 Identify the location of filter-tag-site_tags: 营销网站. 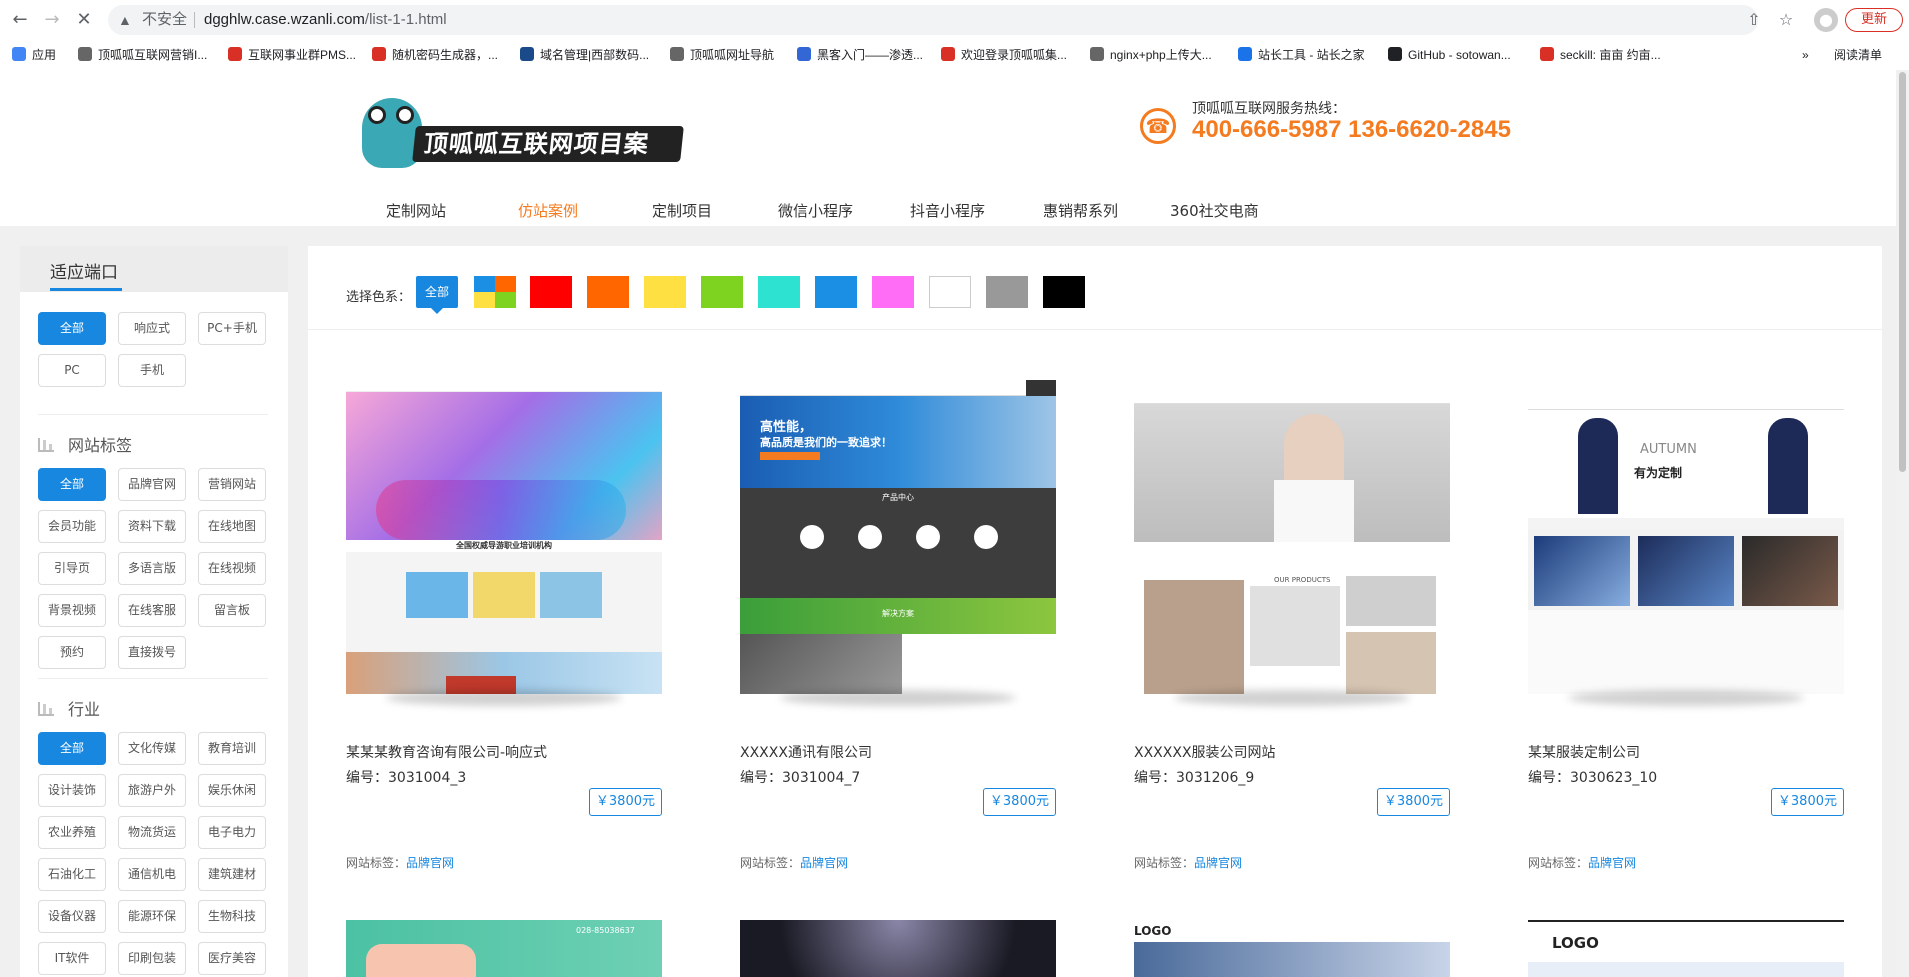
(232, 484).